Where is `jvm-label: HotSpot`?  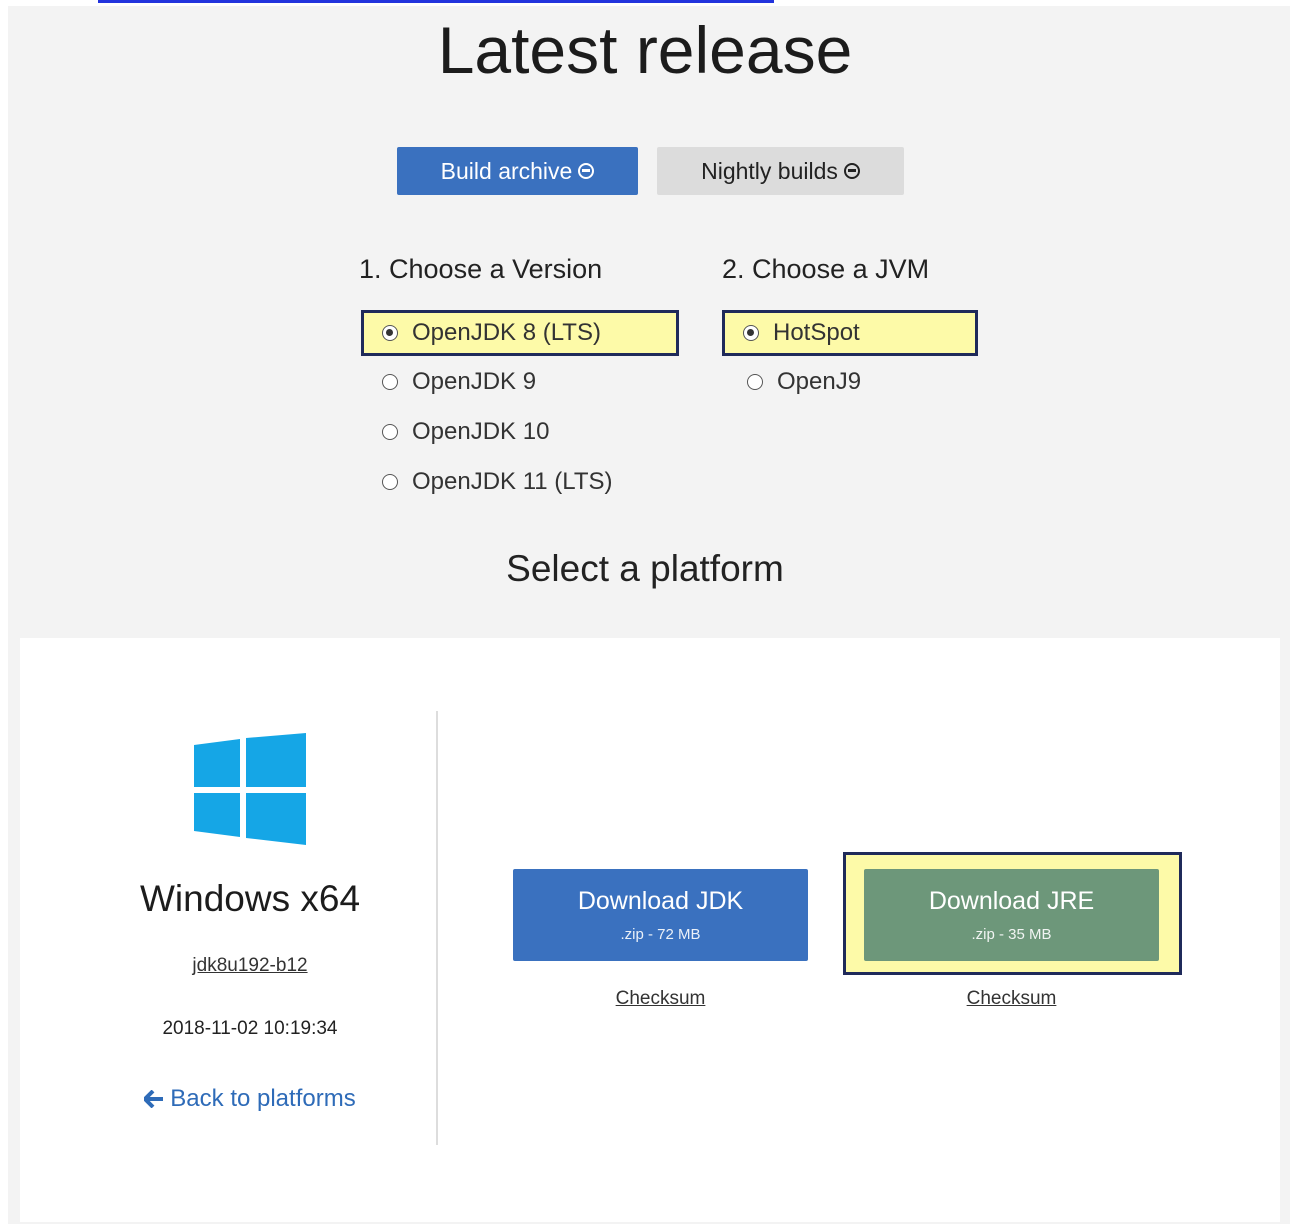 jvm-label: HotSpot is located at coordinates (816, 332).